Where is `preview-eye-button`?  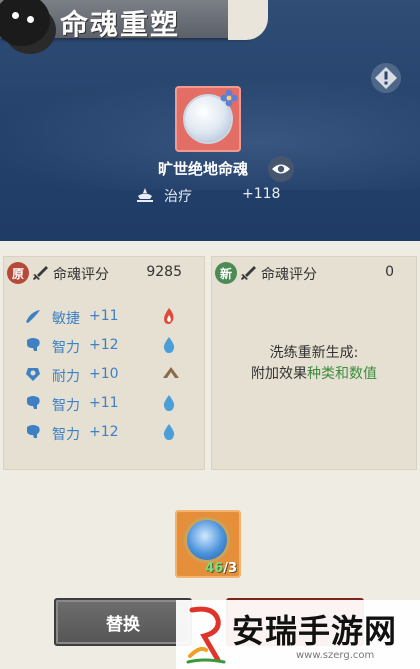 preview-eye-button is located at coordinates (281, 169).